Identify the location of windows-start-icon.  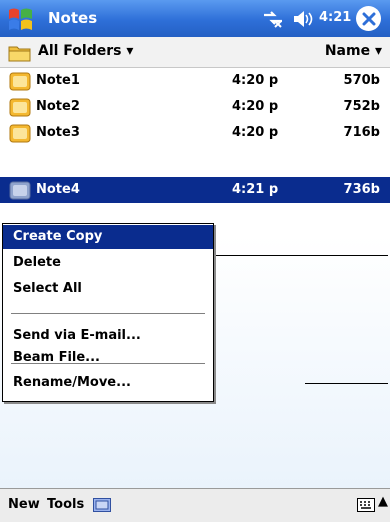
(21, 18).